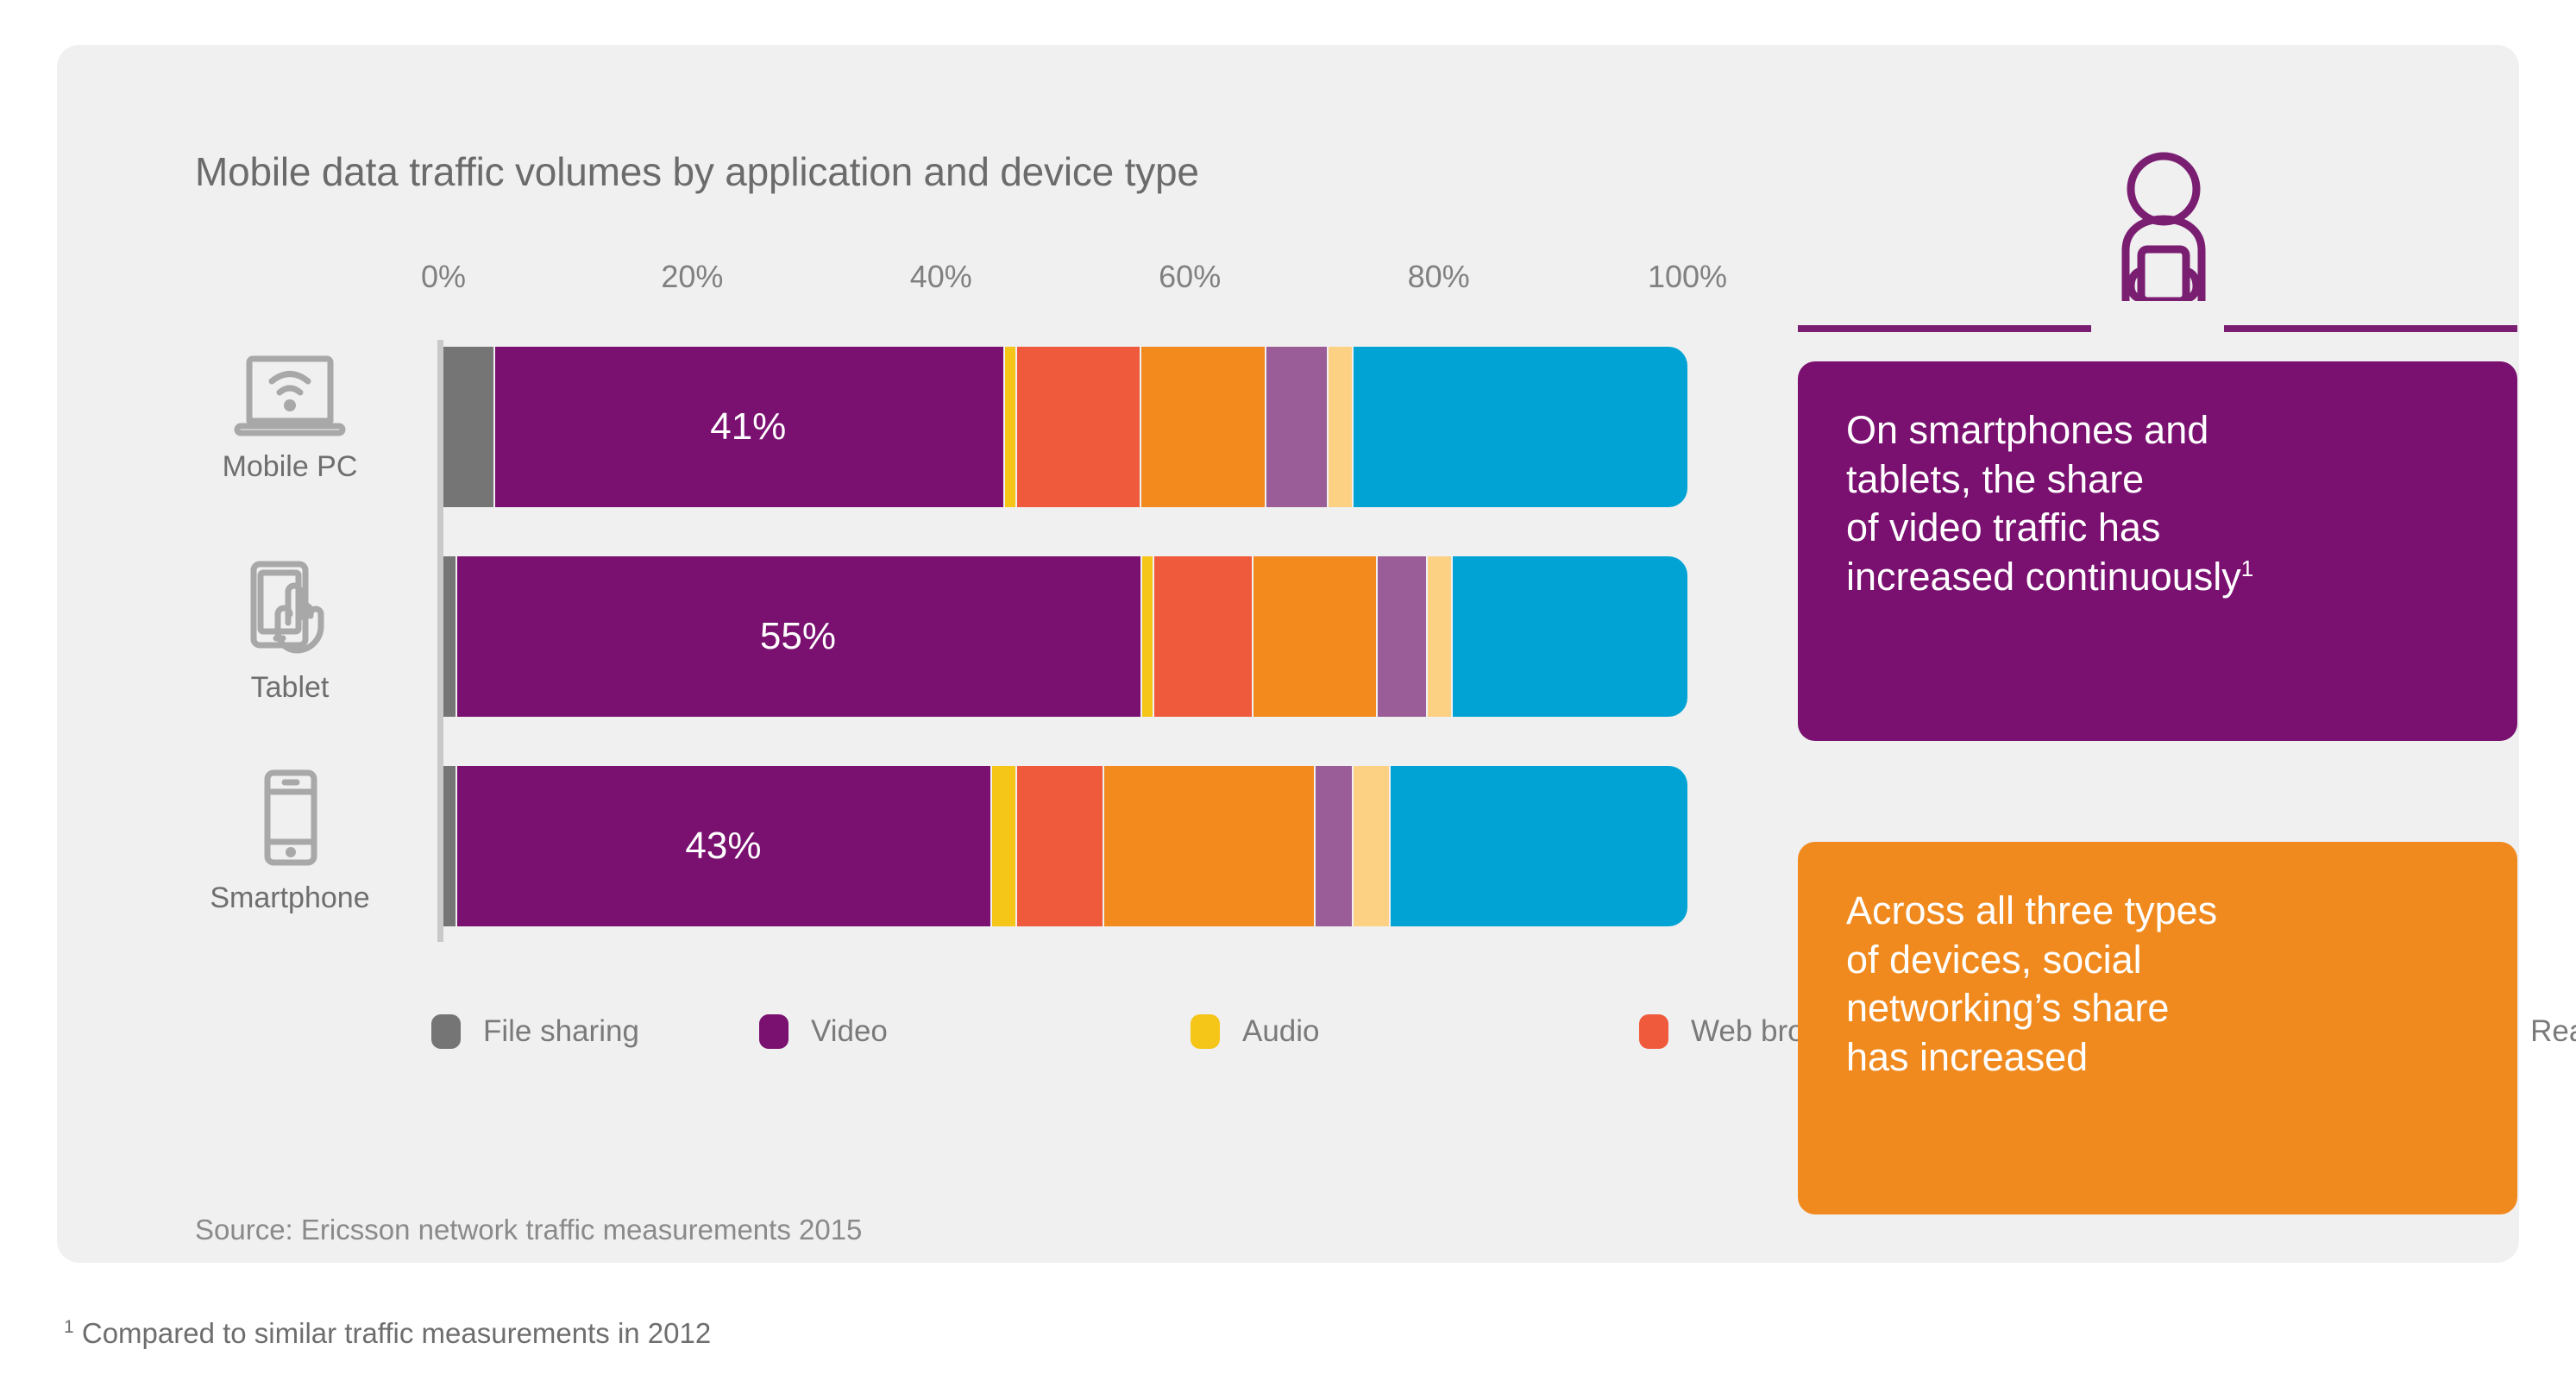 This screenshot has height=1393, width=2576. I want to click on legend-item: Audio, so click(1415, 1031).